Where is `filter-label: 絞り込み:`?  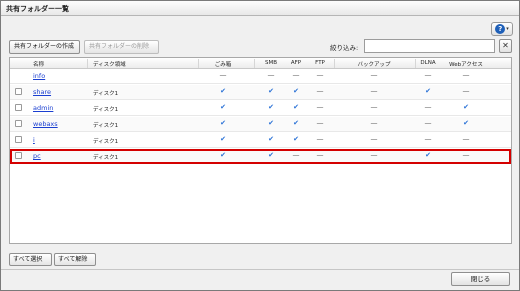
filter-label: 絞り込み: is located at coordinates (344, 48).